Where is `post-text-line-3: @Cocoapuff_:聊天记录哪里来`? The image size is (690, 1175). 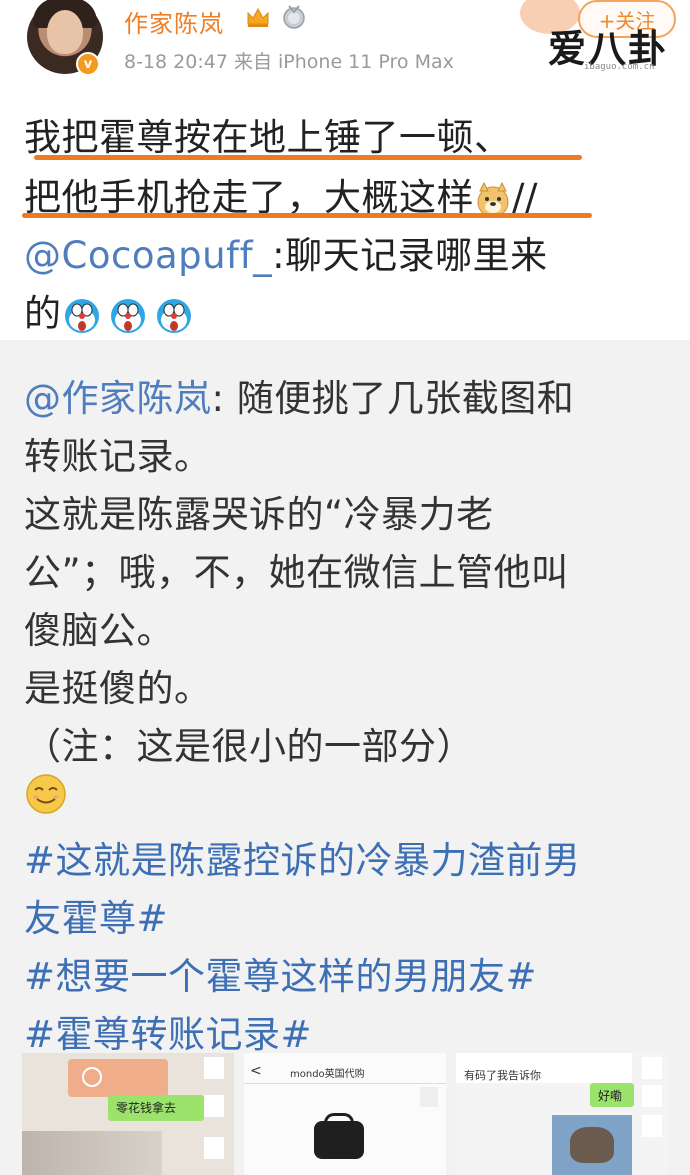
post-text-line-3: @Cocoapuff_:聊天记录哪里来 is located at coordinates (286, 252).